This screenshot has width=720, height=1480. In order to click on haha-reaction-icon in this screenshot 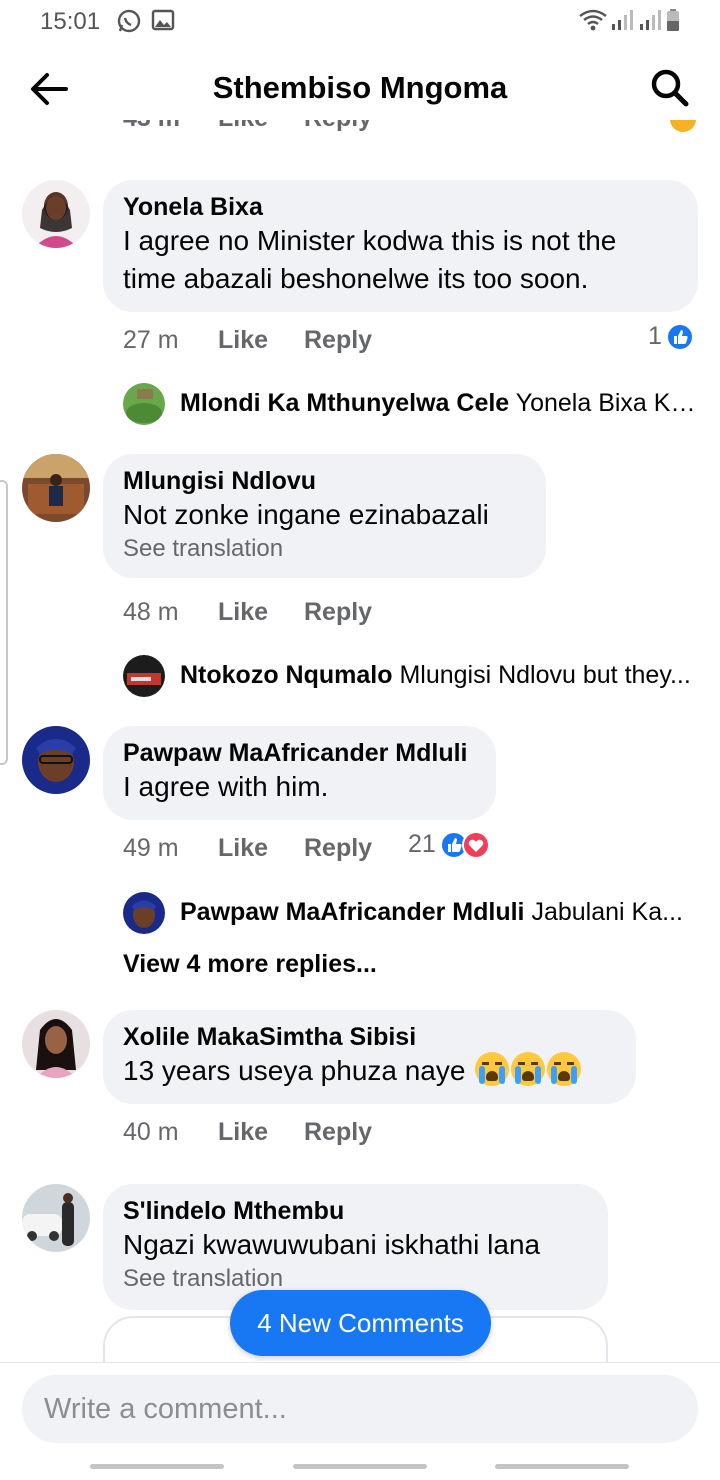, I will do `click(683, 126)`.